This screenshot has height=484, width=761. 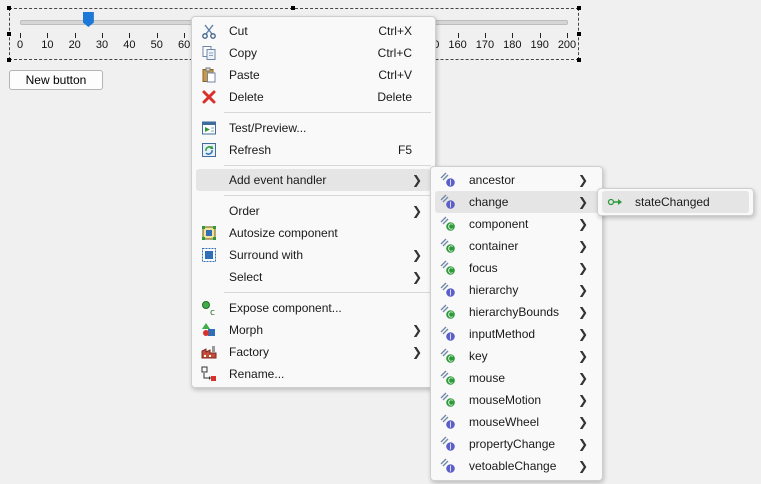 I want to click on slider-tick-label: 50, so click(x=156, y=45).